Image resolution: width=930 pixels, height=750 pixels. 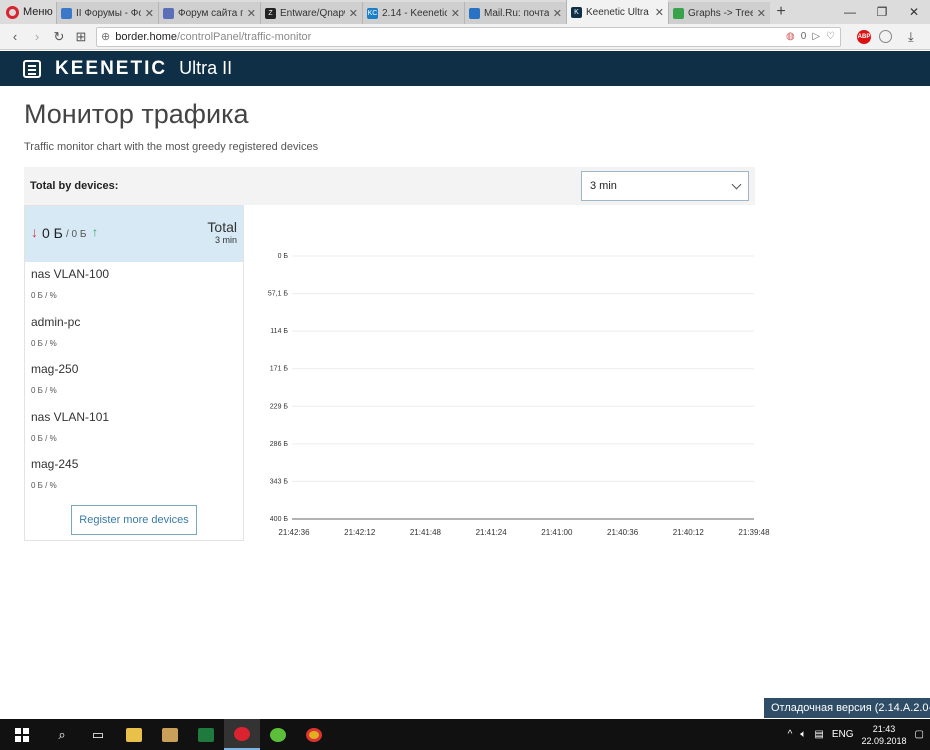 I want to click on chevron-down-icon, so click(x=736, y=184).